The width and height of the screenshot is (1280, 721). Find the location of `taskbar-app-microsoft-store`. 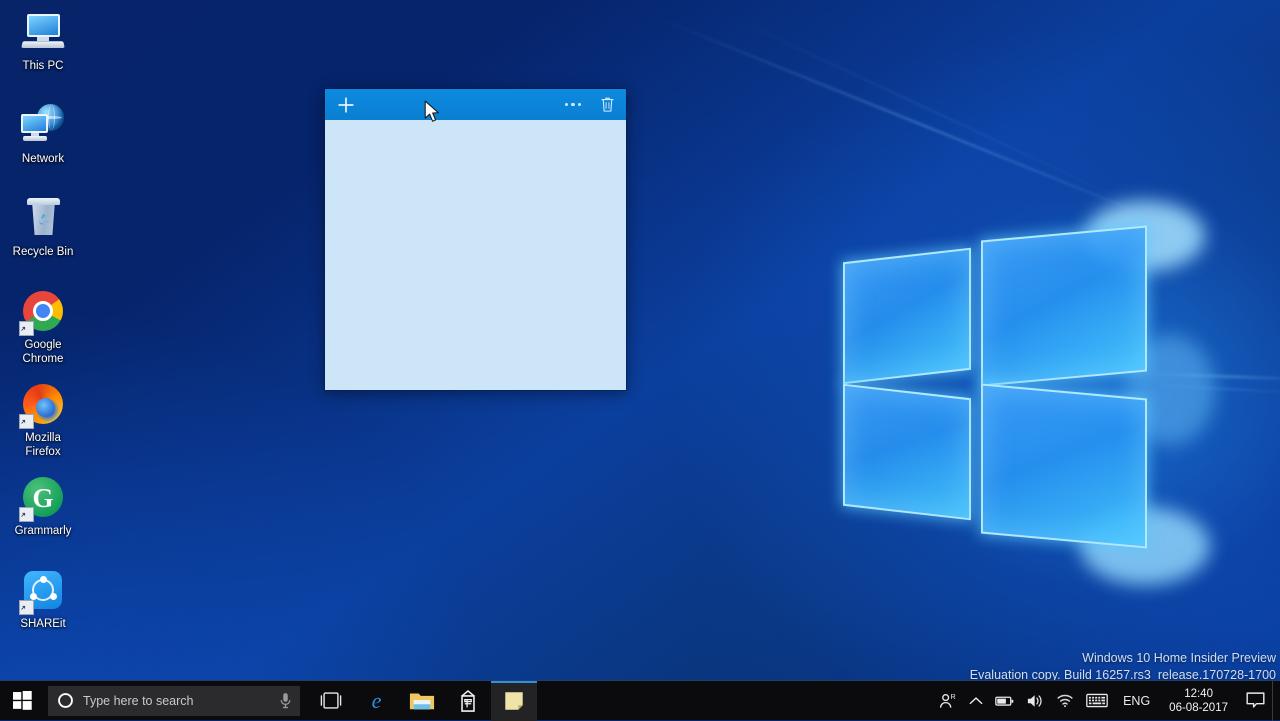

taskbar-app-microsoft-store is located at coordinates (468, 701).